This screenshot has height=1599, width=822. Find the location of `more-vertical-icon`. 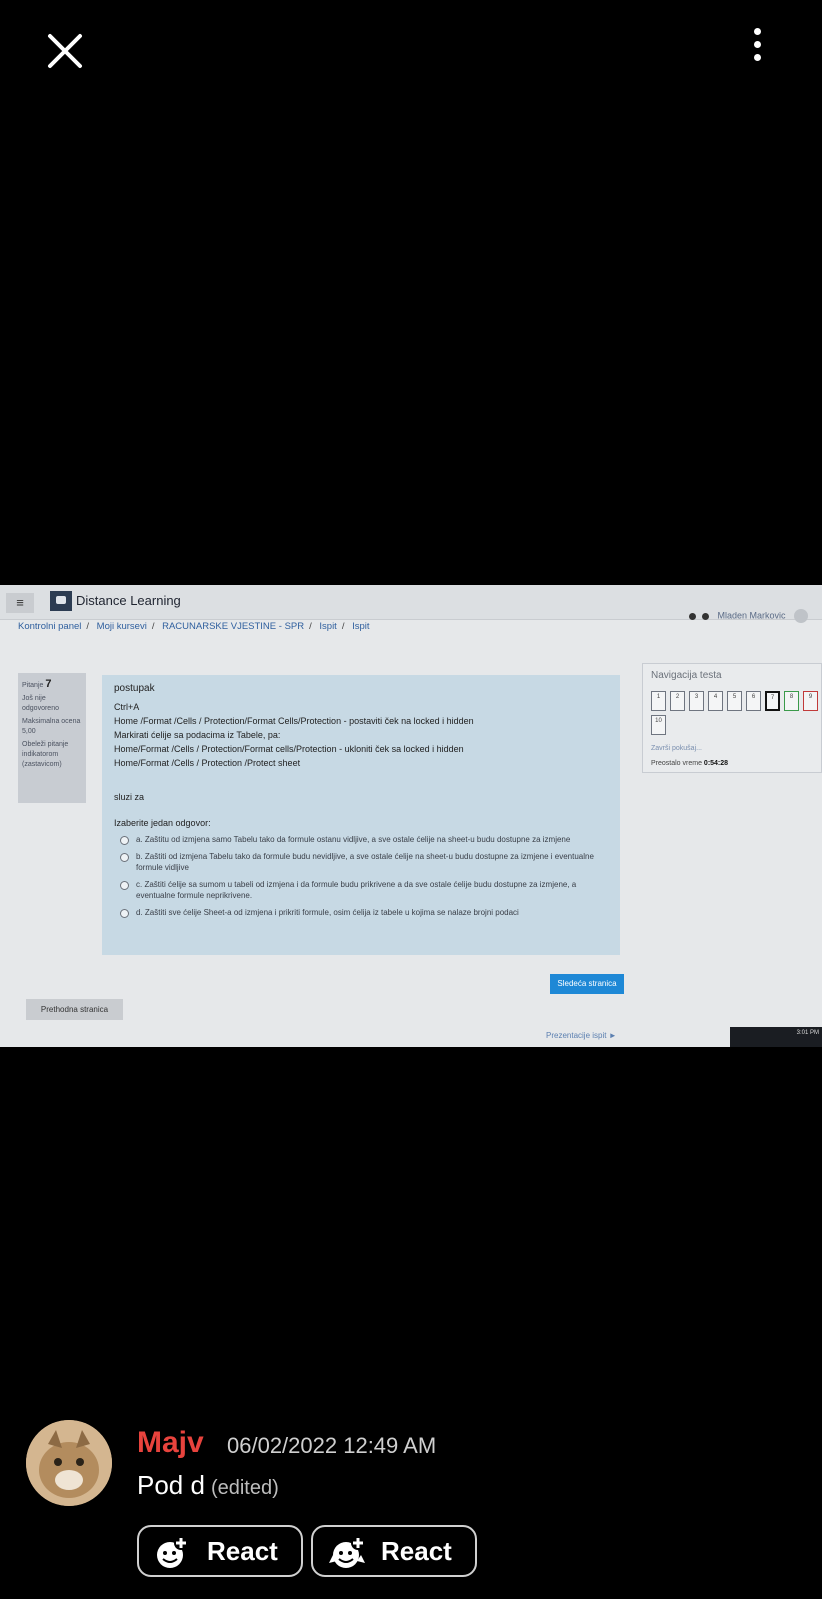

more-vertical-icon is located at coordinates (757, 48).